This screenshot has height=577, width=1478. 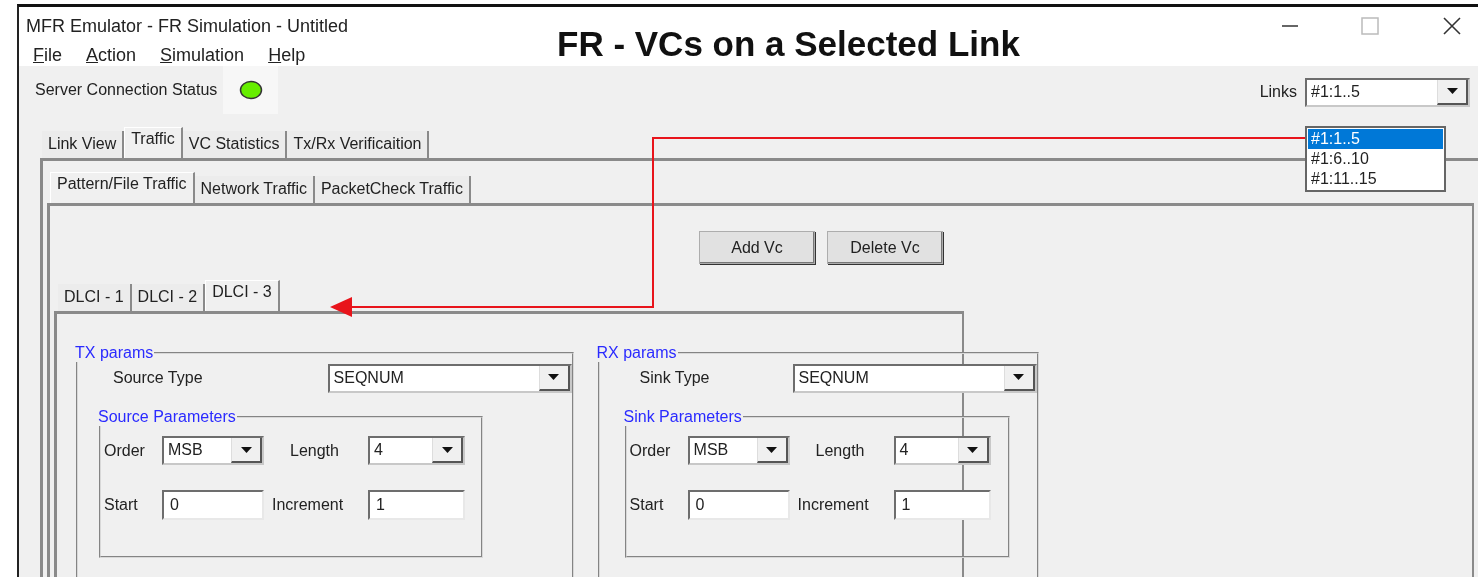 What do you see at coordinates (885, 247) in the screenshot?
I see `button: Delete Vc` at bounding box center [885, 247].